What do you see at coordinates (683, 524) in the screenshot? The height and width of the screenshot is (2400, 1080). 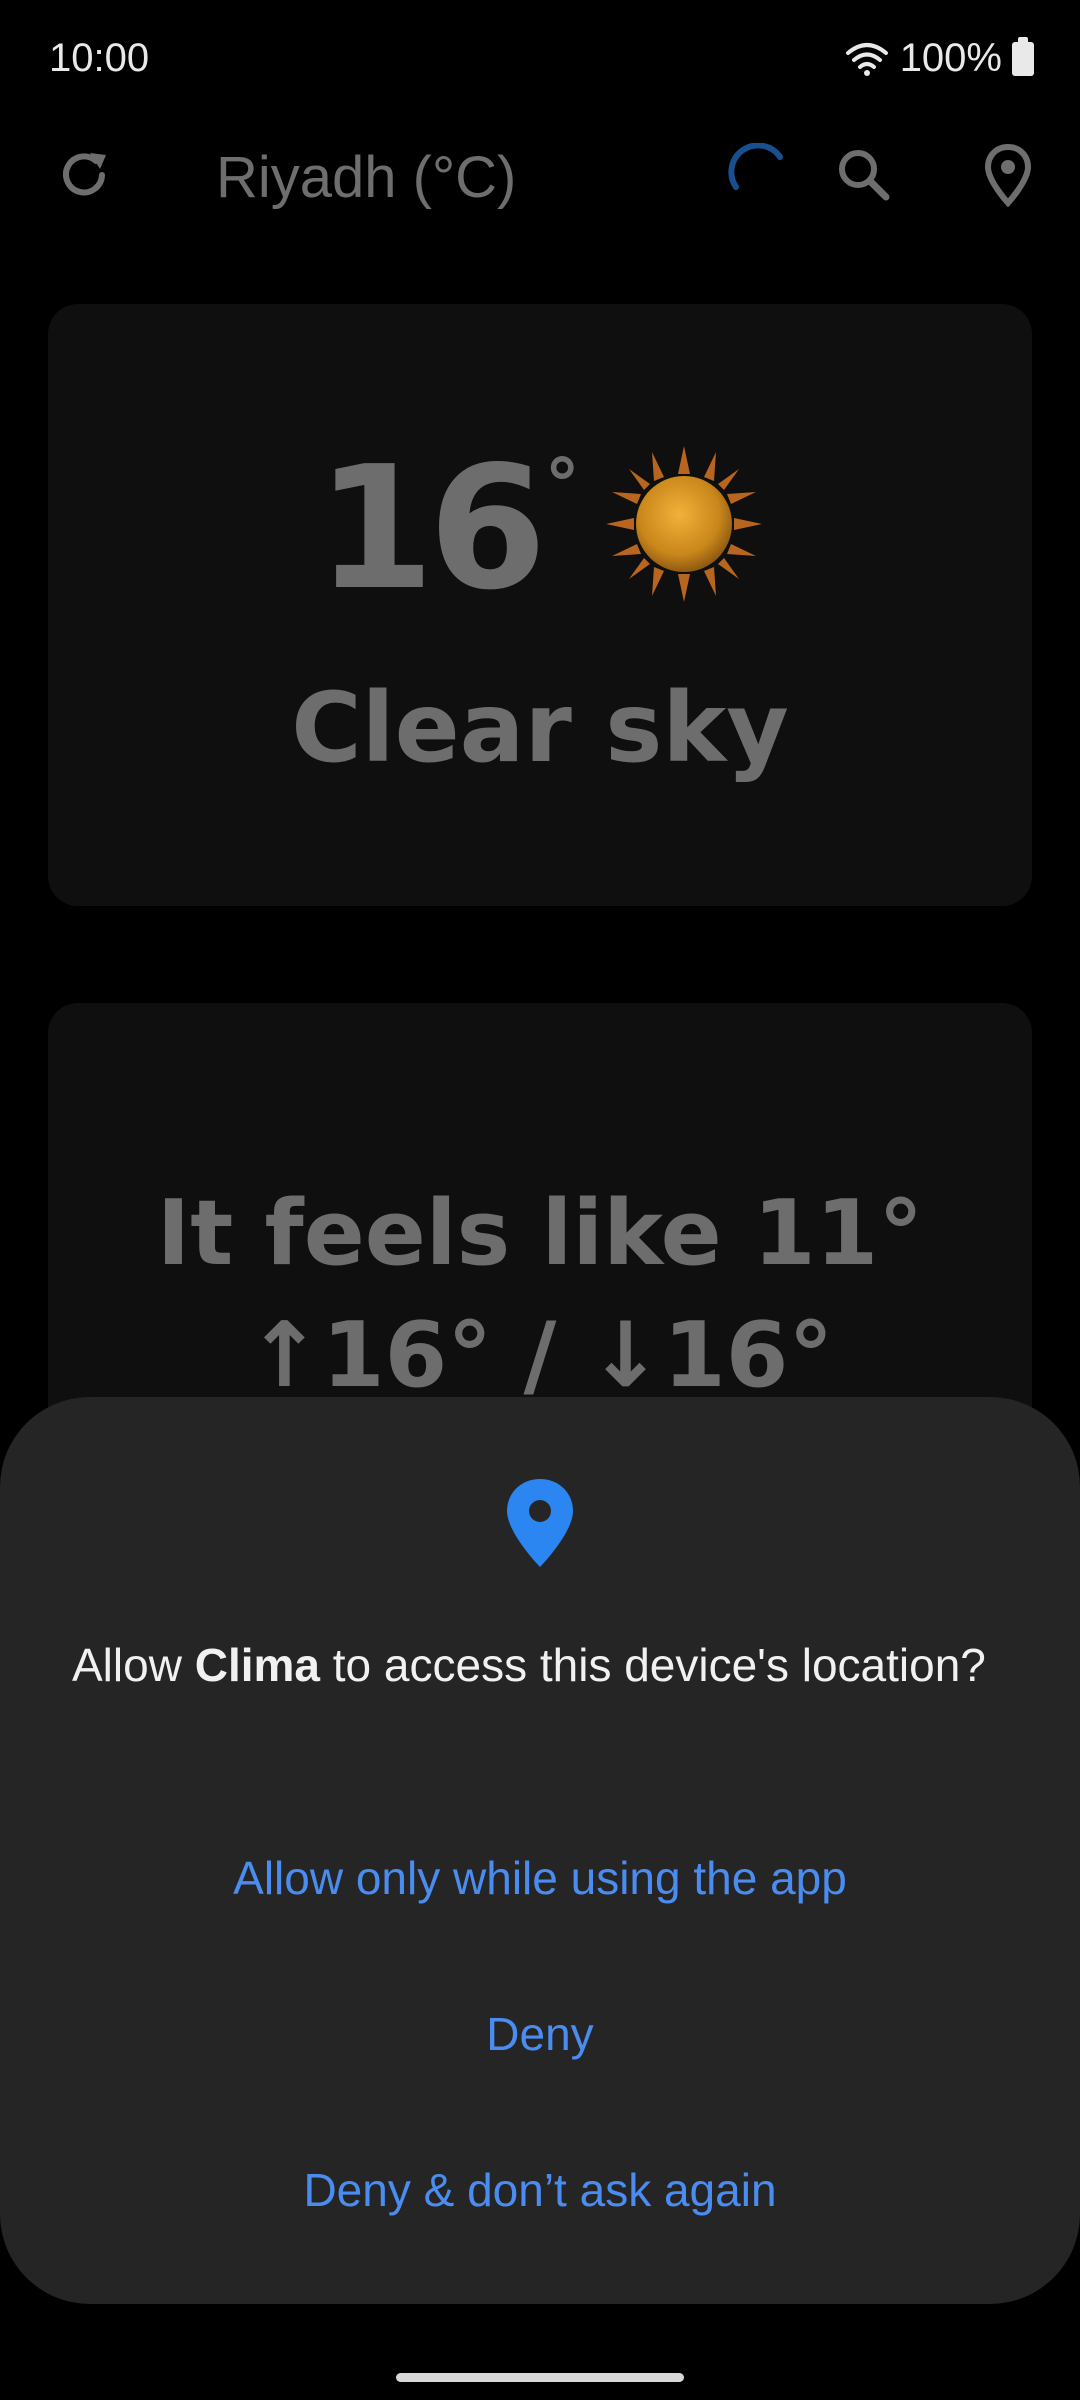 I see `sun-icon` at bounding box center [683, 524].